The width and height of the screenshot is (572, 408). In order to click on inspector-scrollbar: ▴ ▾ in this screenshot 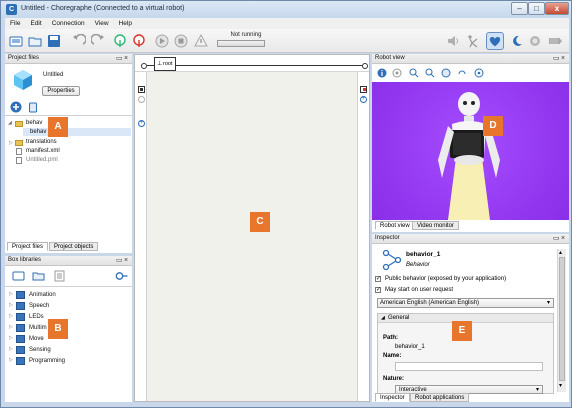, I will do `click(561, 320)`.